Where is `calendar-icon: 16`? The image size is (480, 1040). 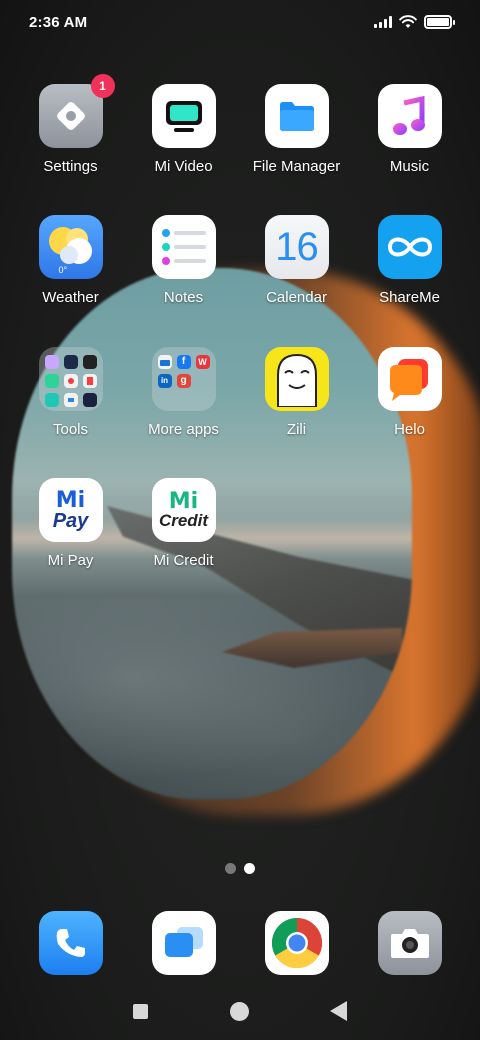 calendar-icon: 16 is located at coordinates (296, 247).